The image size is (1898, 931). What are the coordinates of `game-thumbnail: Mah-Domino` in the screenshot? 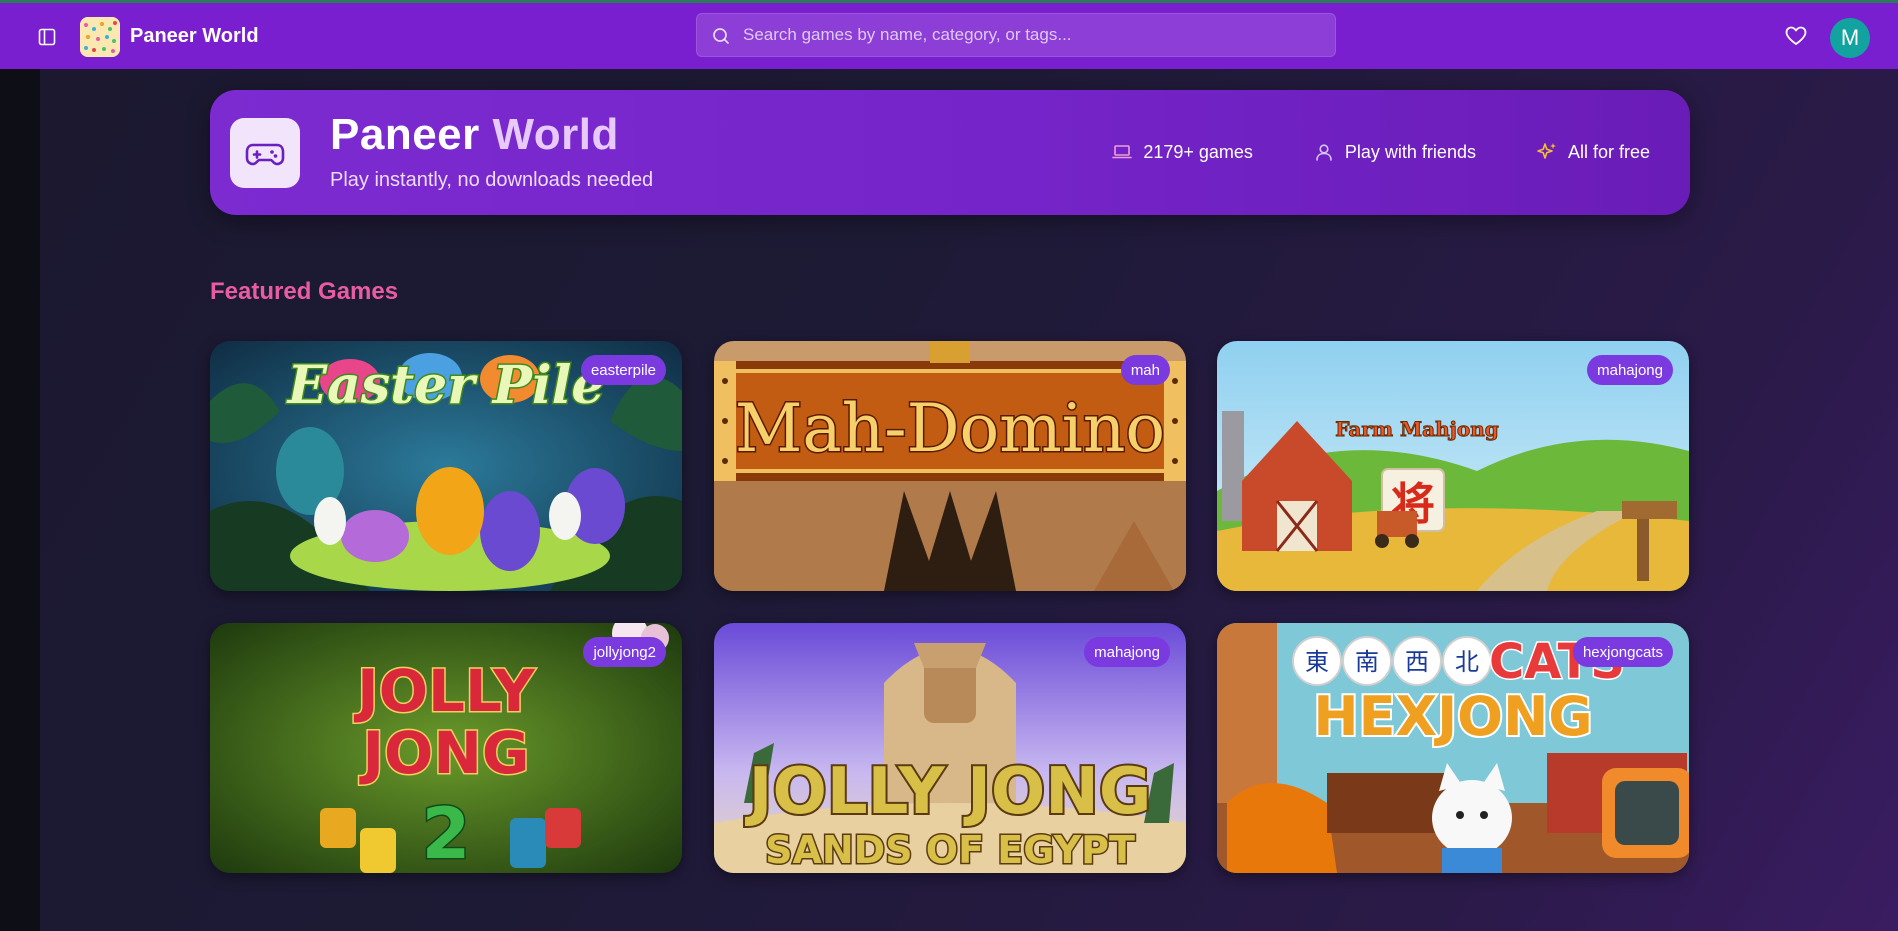 It's located at (950, 466).